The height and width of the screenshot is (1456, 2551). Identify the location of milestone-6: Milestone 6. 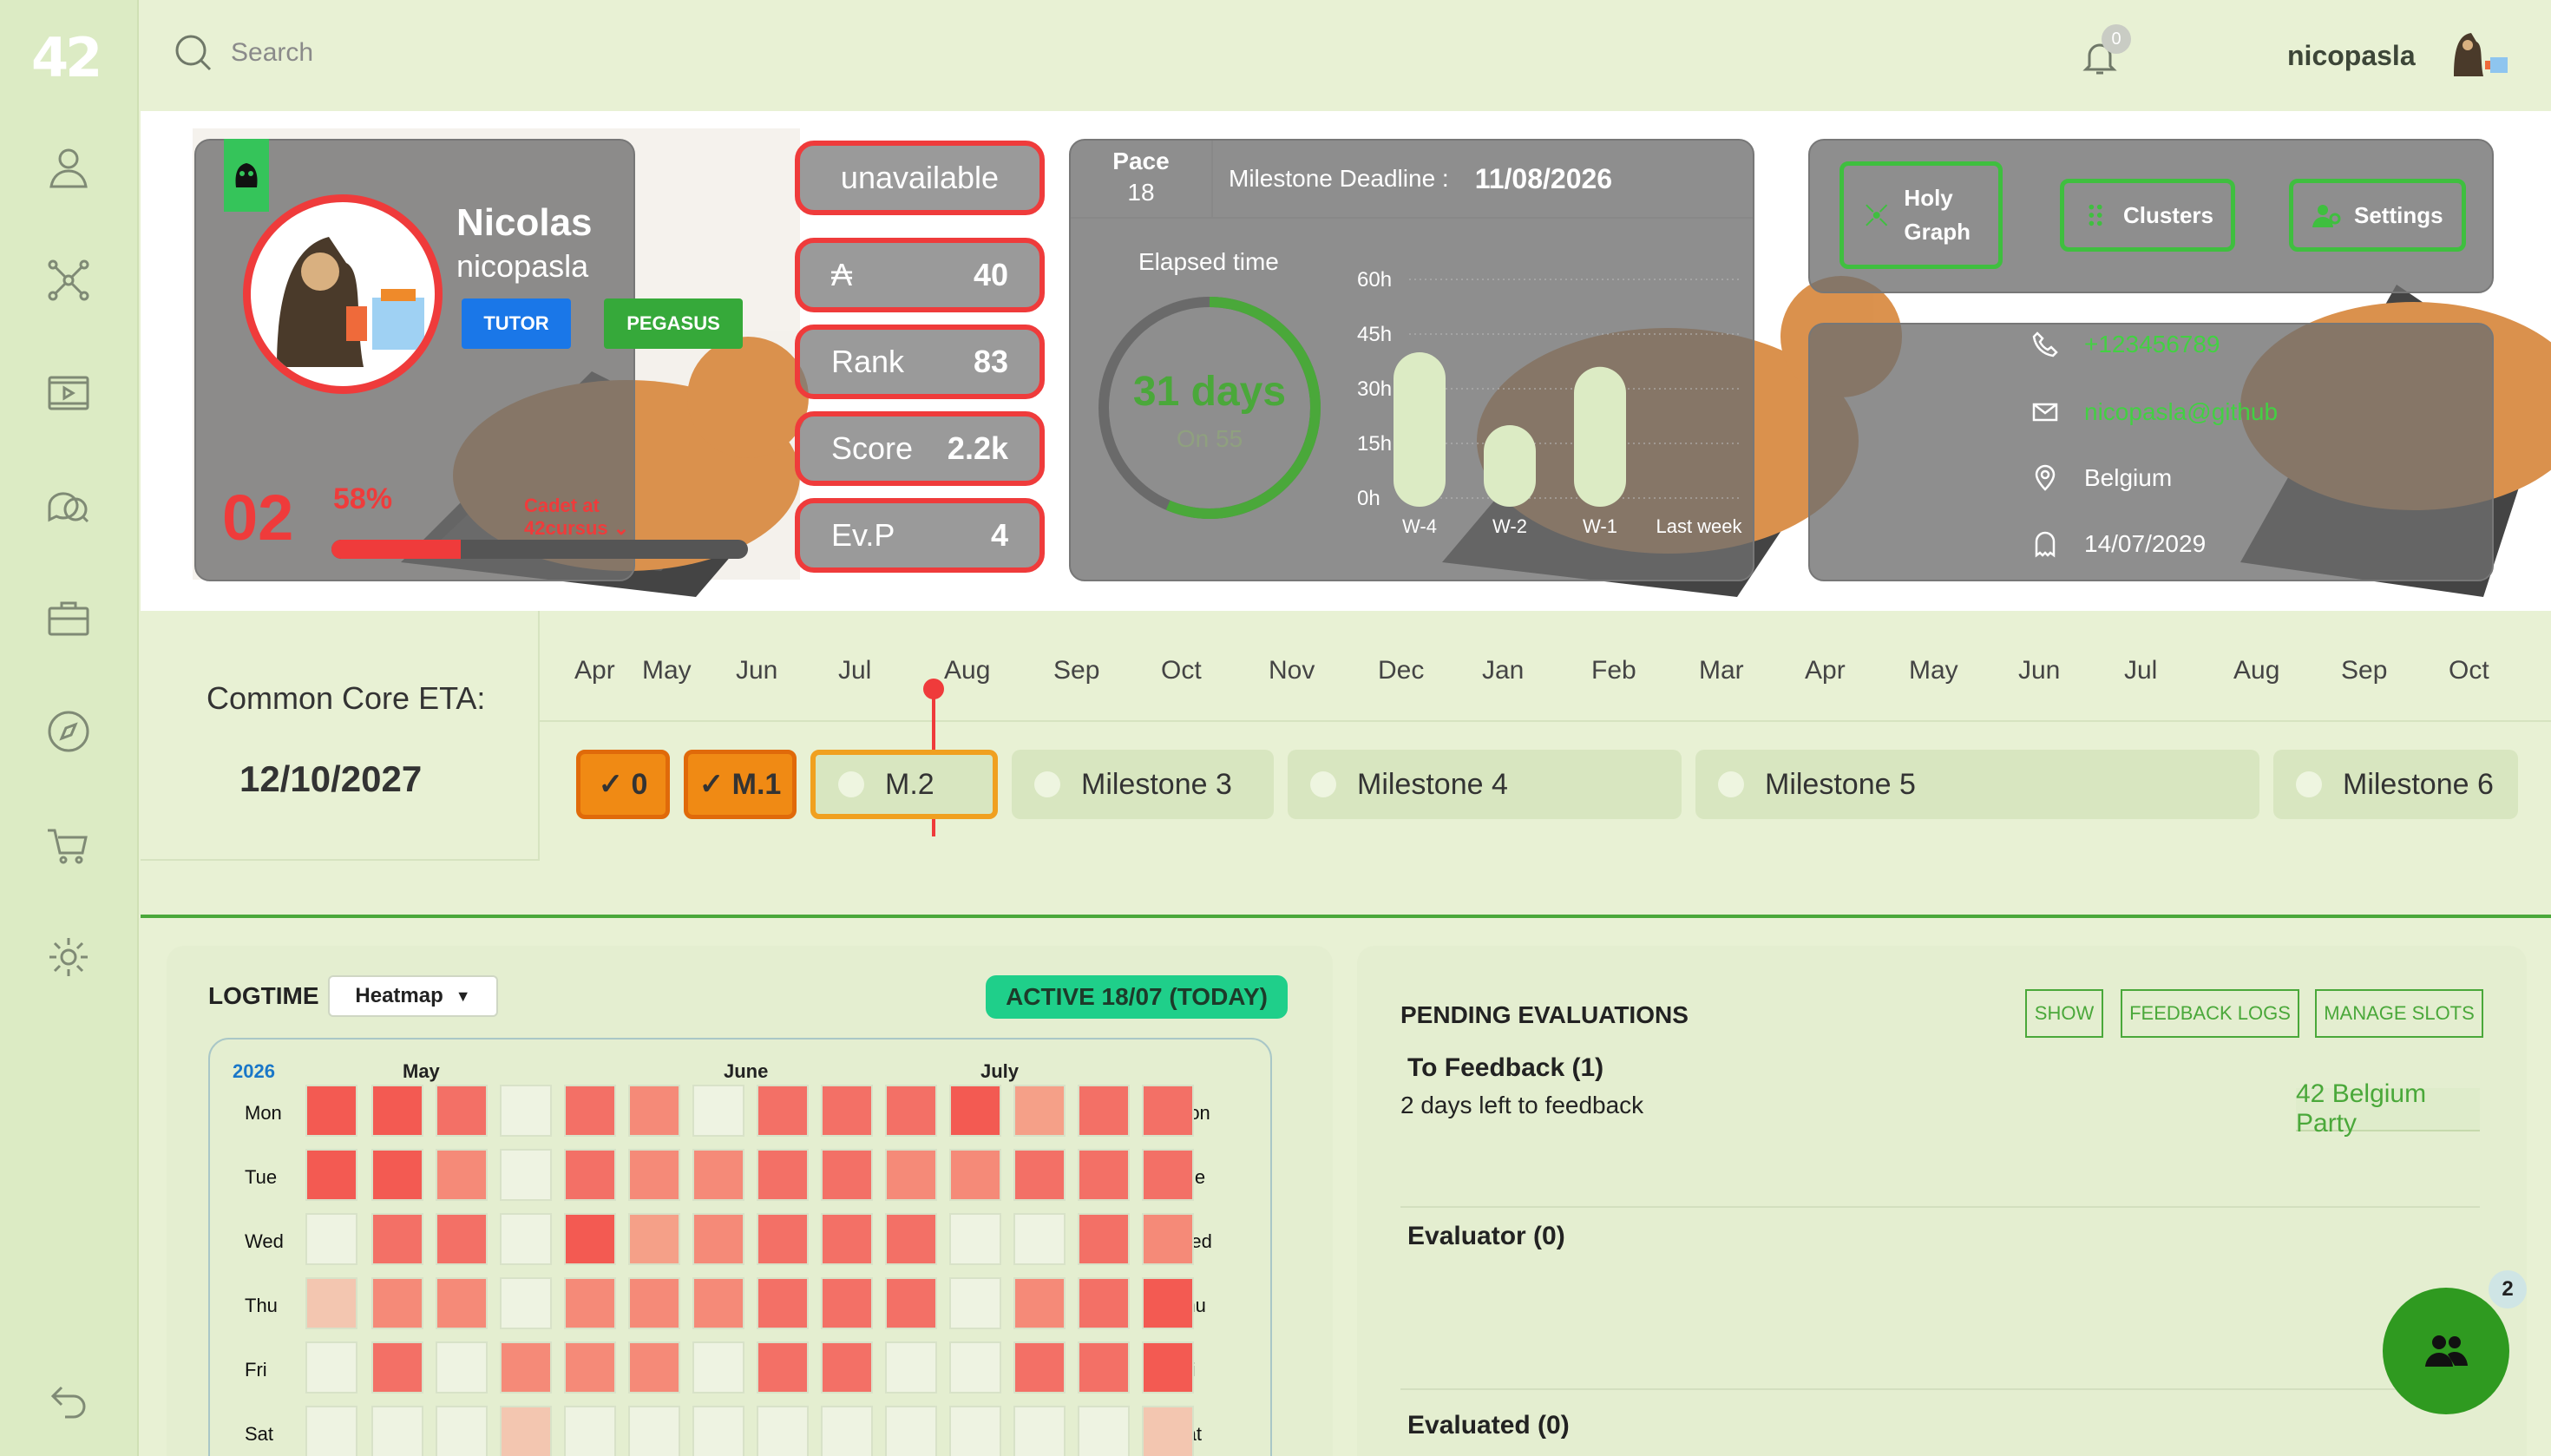
(2396, 784).